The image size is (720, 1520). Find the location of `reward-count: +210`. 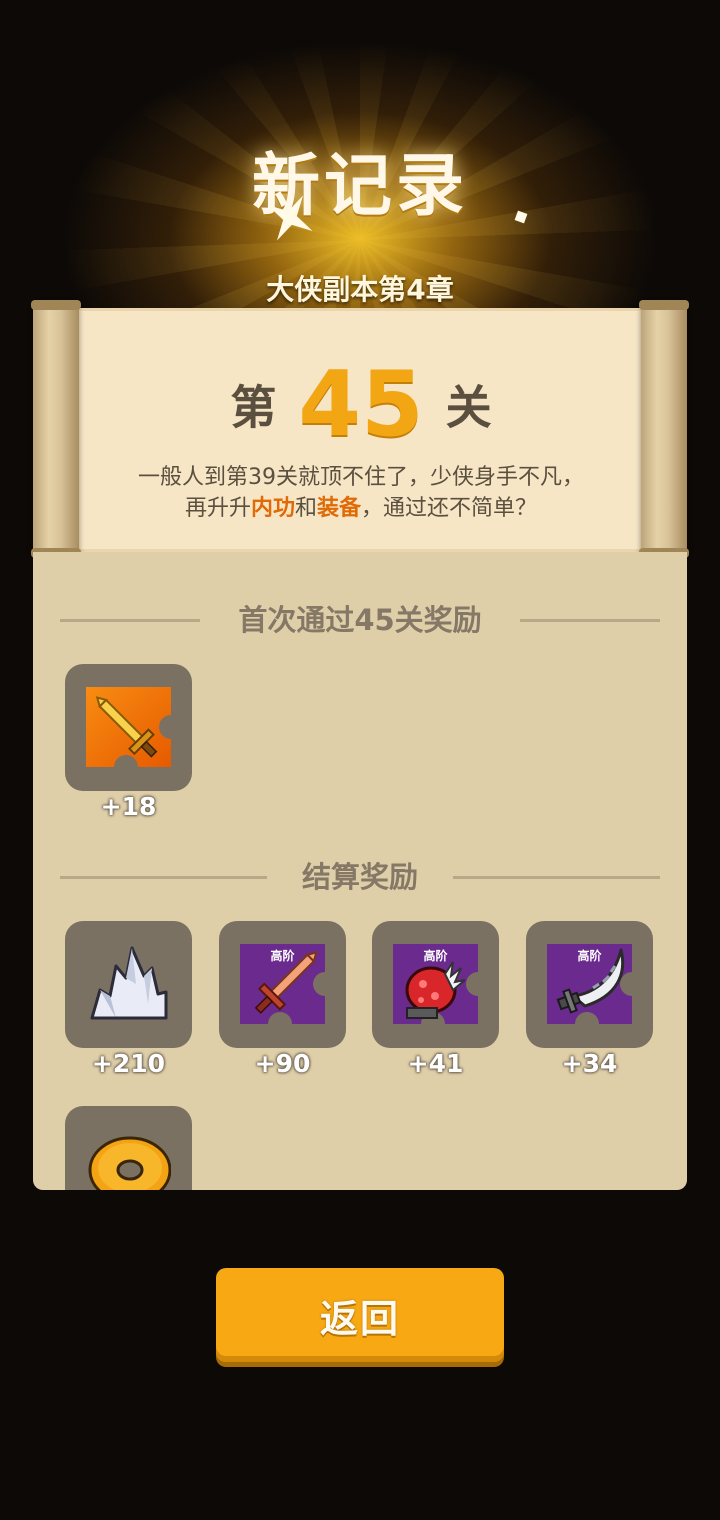

reward-count: +210 is located at coordinates (128, 1063).